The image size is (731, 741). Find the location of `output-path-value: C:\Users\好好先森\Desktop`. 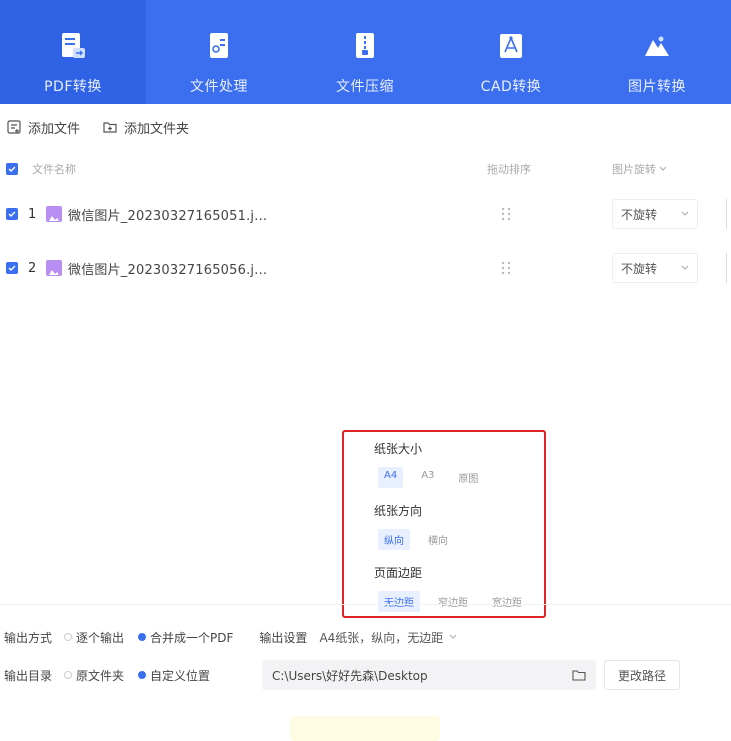

output-path-value: C:\Users\好好先森\Desktop is located at coordinates (350, 675).